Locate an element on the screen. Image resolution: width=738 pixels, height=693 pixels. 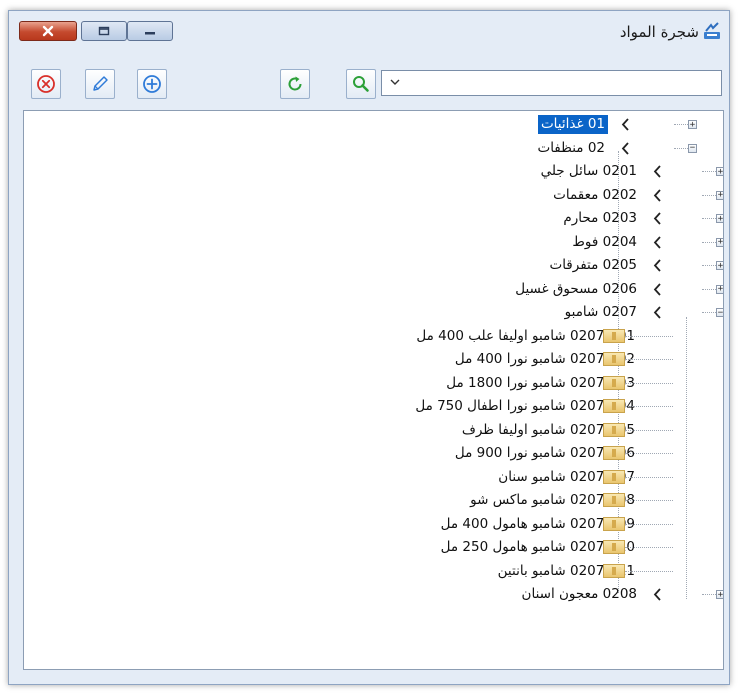
minimize-icon is located at coordinates (150, 33).